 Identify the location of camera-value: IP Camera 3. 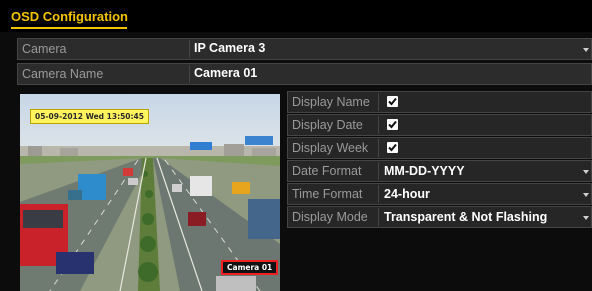
(230, 48).